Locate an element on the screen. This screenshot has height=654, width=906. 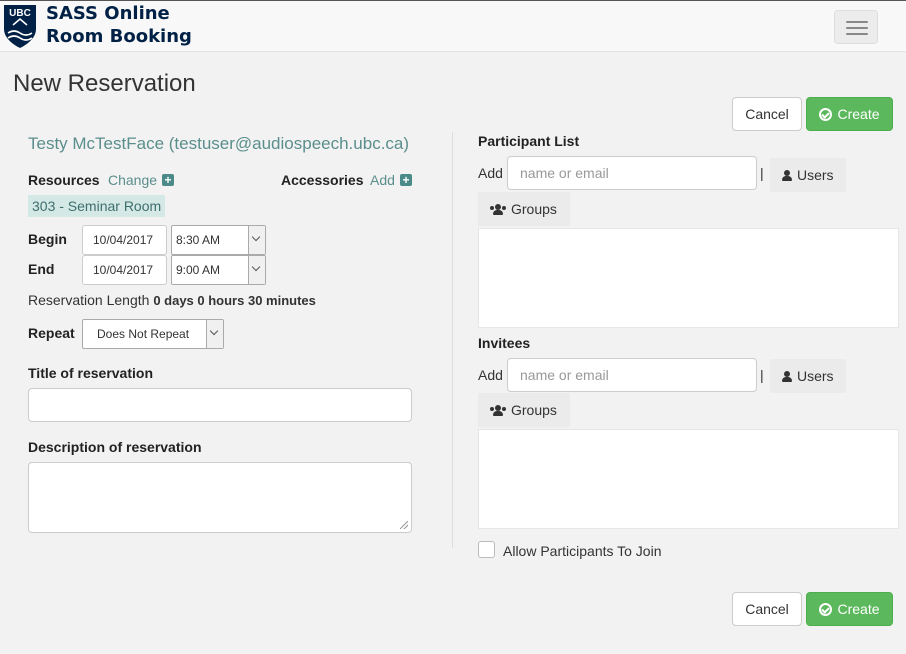
invitee-users-button: Users is located at coordinates (808, 376).